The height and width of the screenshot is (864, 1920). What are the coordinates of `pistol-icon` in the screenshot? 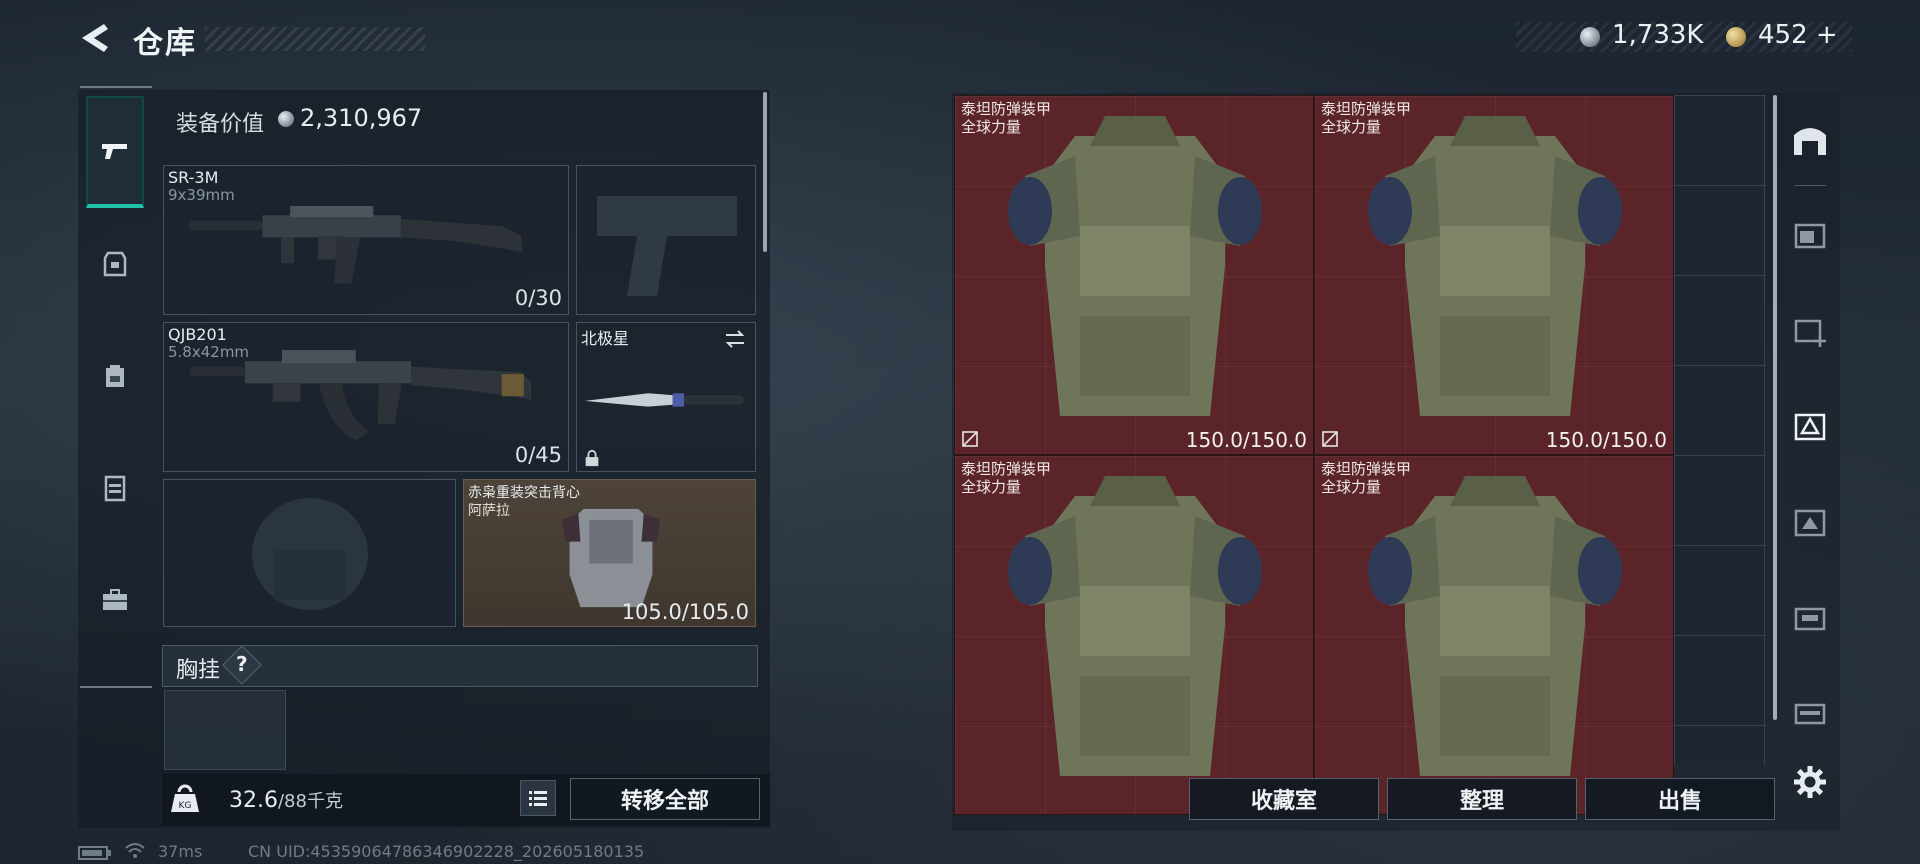 It's located at (114, 151).